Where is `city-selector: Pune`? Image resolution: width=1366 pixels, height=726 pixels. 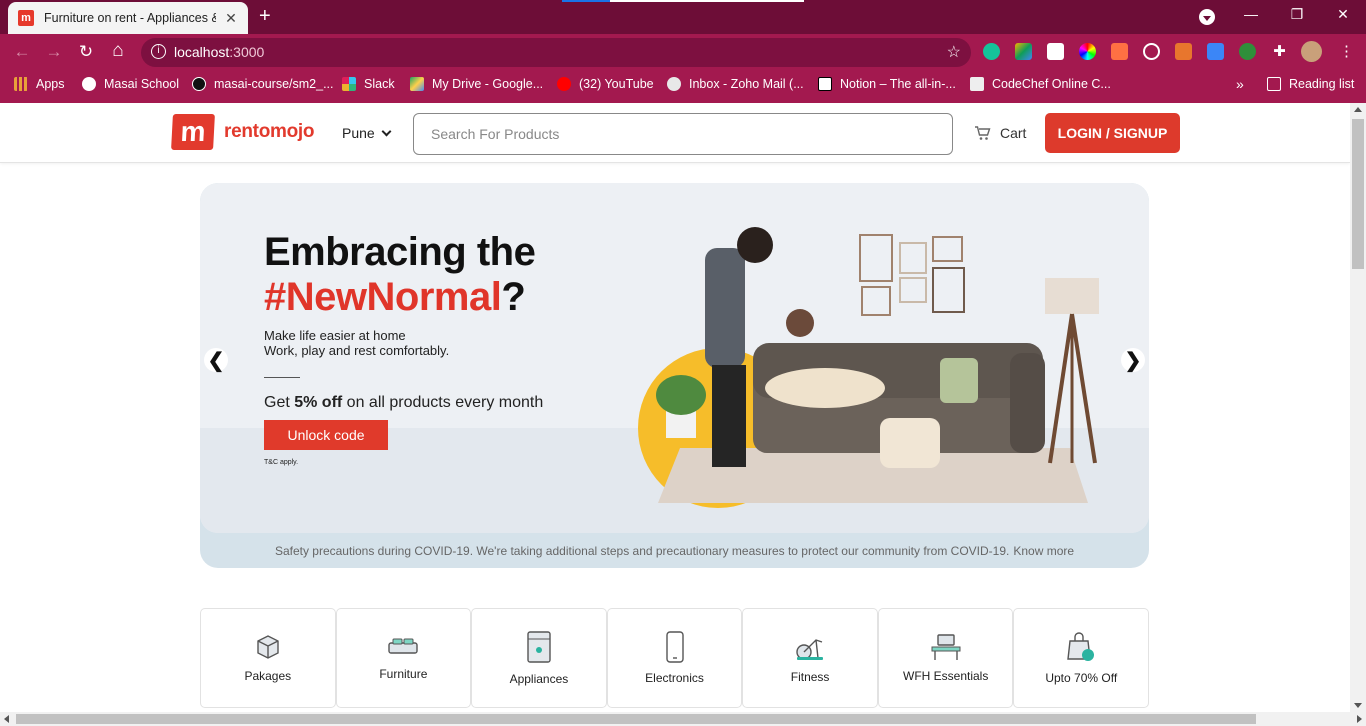 city-selector: Pune is located at coordinates (367, 133).